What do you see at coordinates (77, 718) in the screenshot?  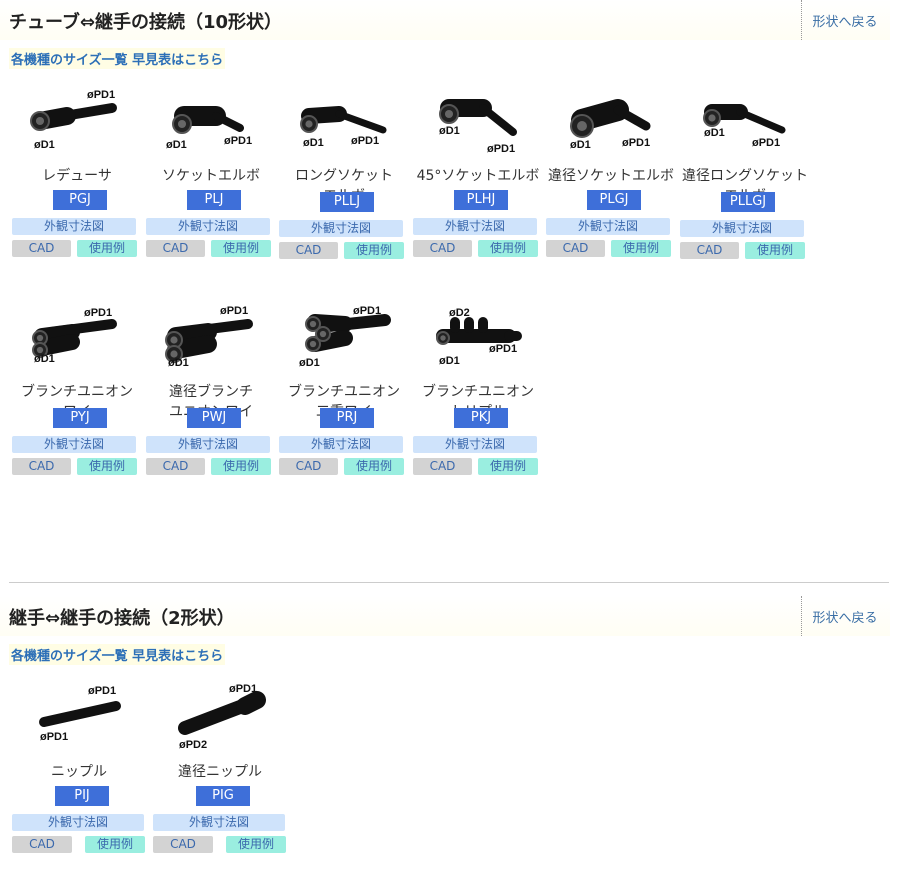 I see `nipple-icon: øPD1 øPD1` at bounding box center [77, 718].